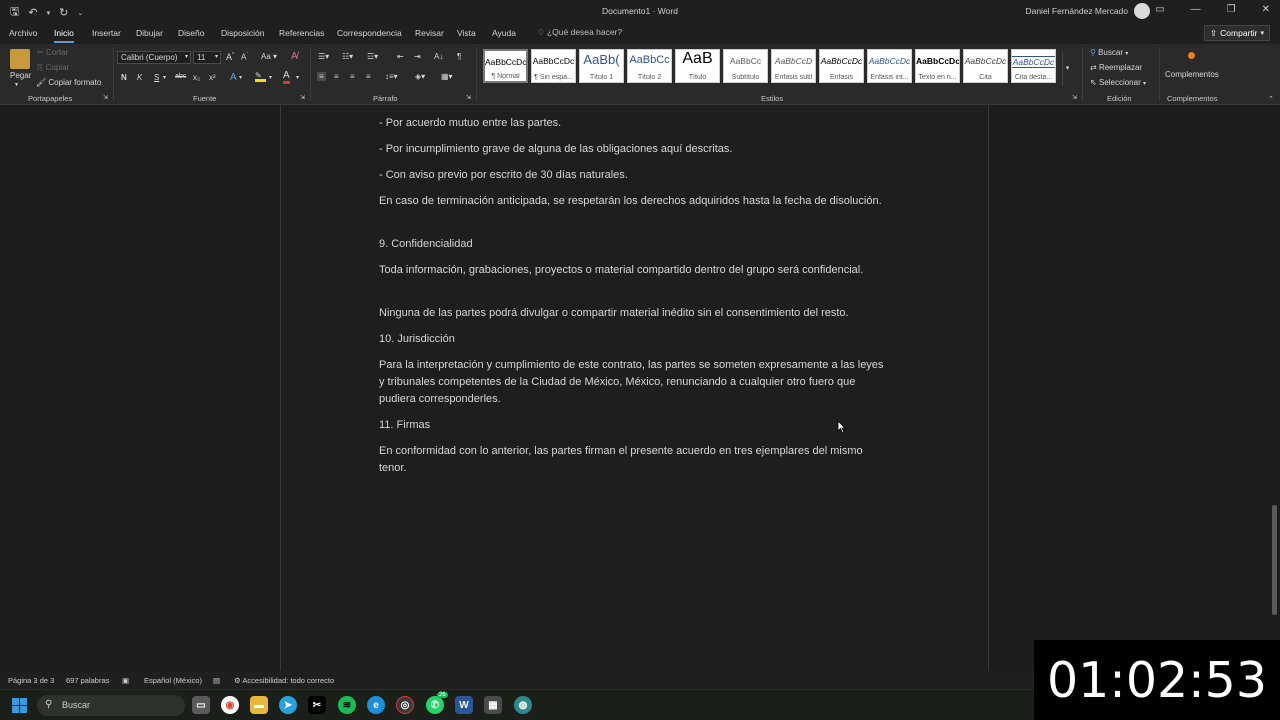  Describe the element at coordinates (347, 56) in the screenshot. I see `numbering-icon: ☷▾` at that location.